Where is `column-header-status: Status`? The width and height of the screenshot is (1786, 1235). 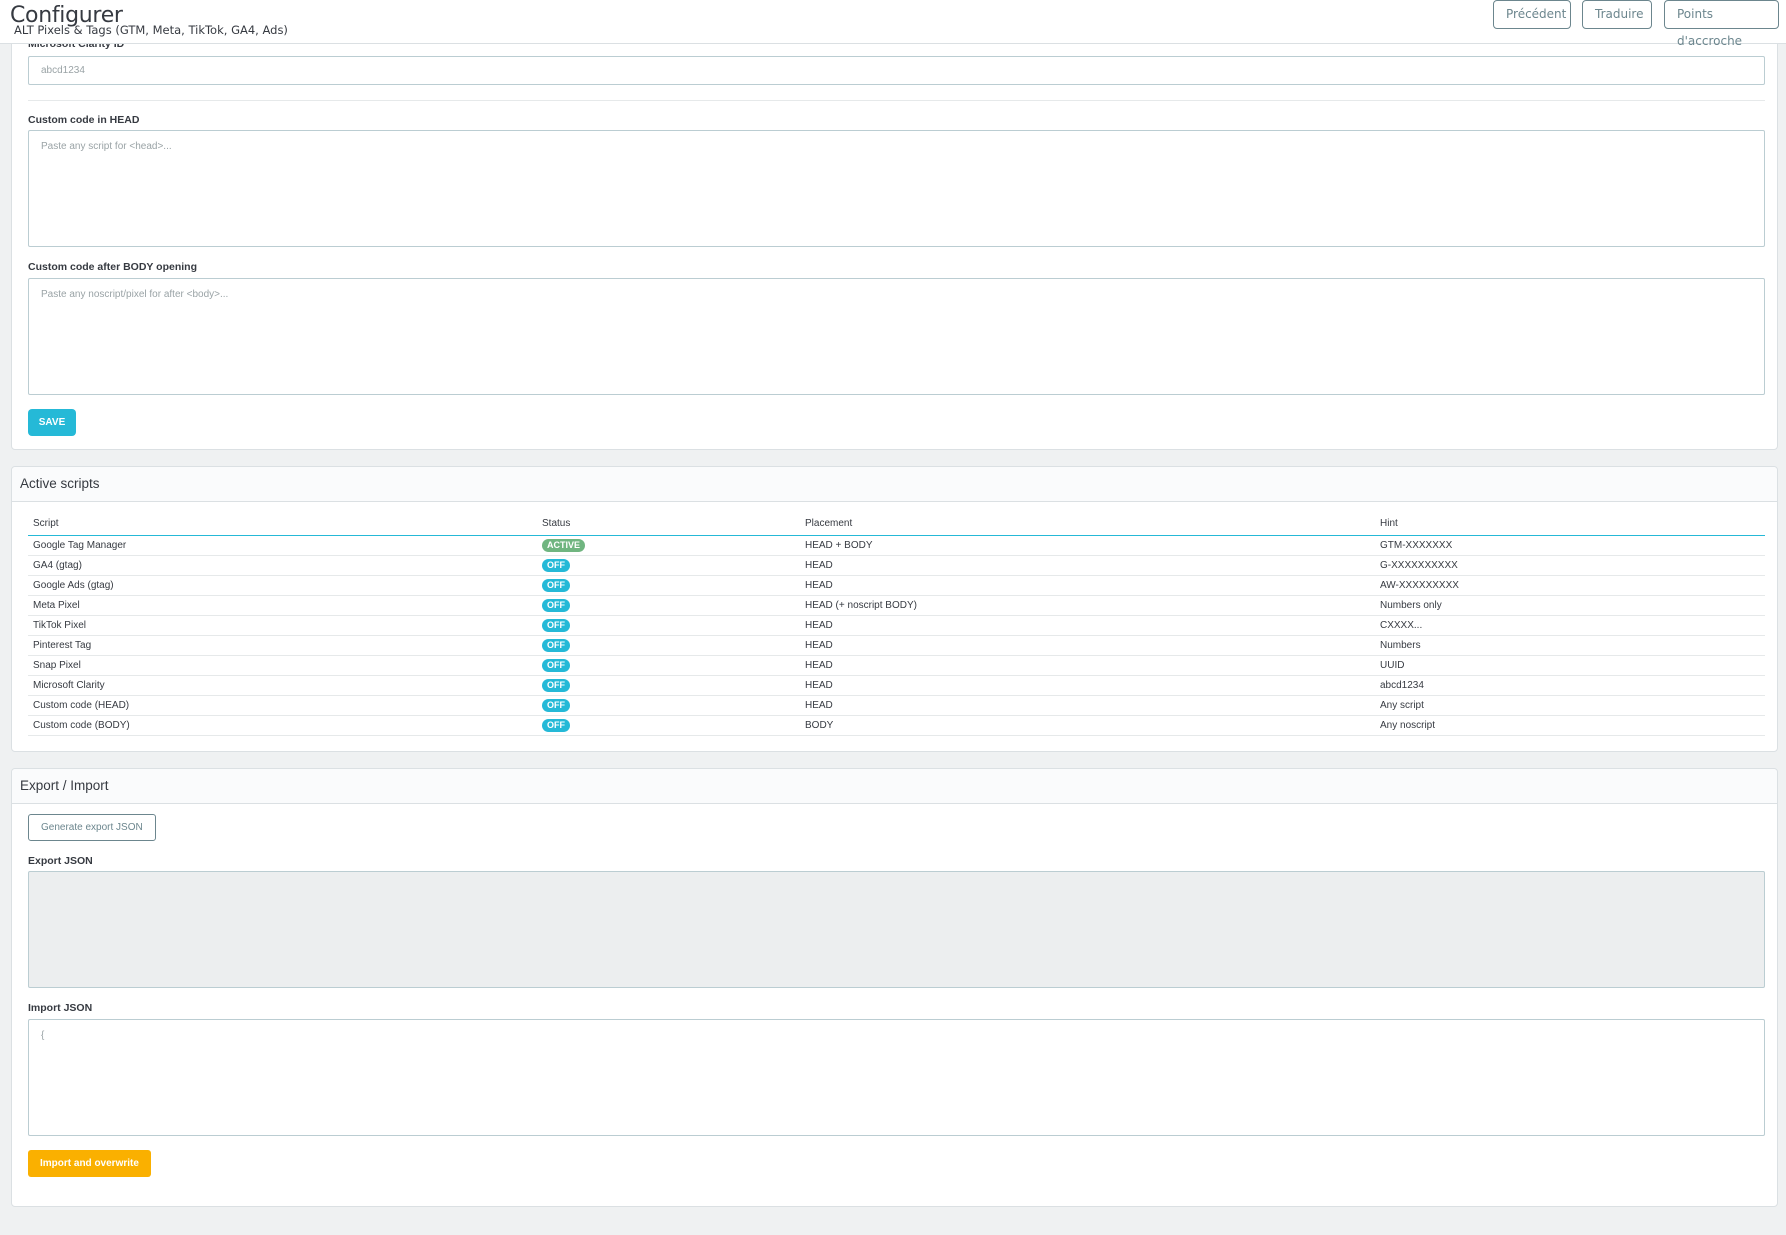
column-header-status: Status is located at coordinates (668, 527).